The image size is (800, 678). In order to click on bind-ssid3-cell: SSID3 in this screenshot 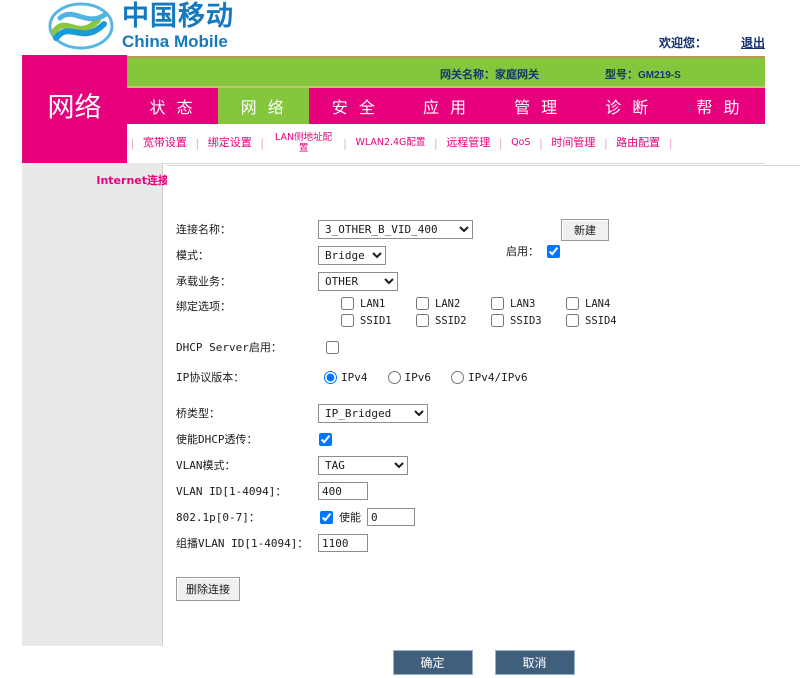, I will do `click(528, 320)`.